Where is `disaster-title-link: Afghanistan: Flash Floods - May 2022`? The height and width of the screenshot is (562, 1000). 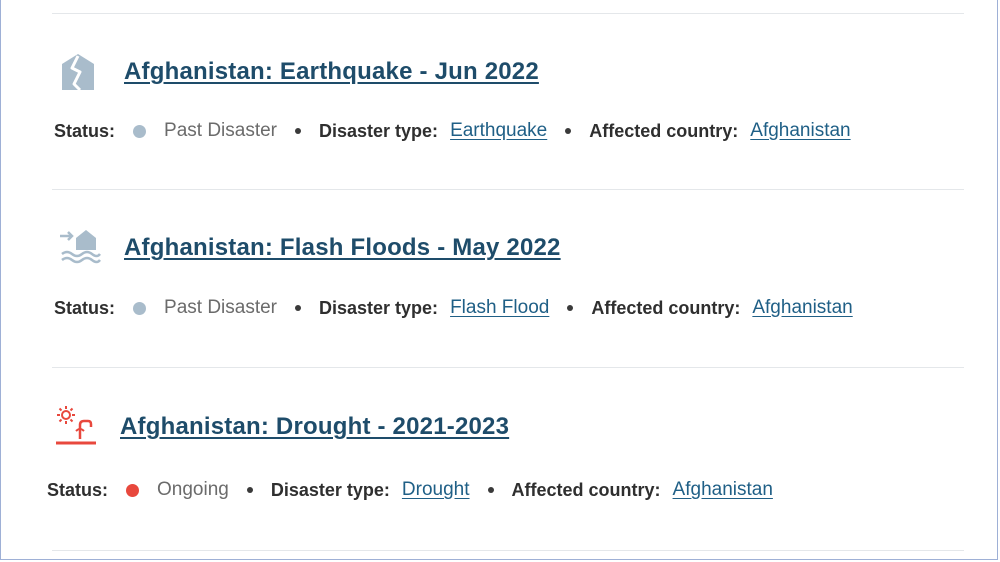 disaster-title-link: Afghanistan: Flash Floods - May 2022 is located at coordinates (342, 248).